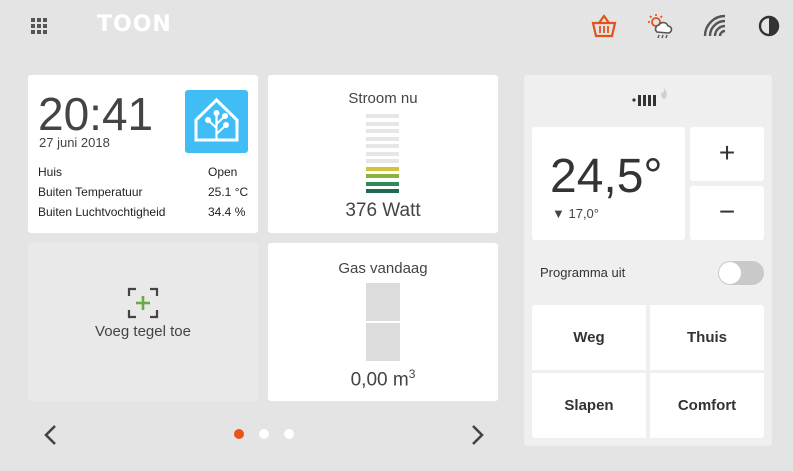  Describe the element at coordinates (50, 172) in the screenshot. I see `row-label-huis: Huis` at that location.